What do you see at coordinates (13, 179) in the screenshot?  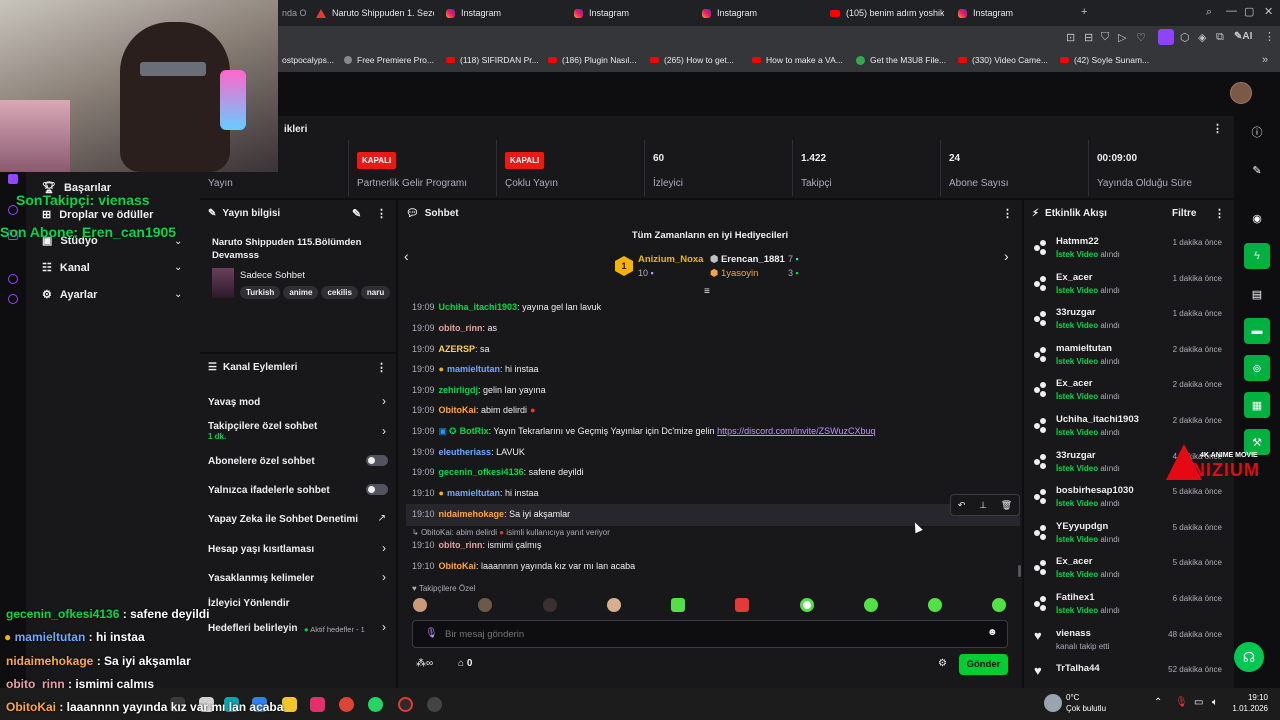 I see `twitch-icon` at bounding box center [13, 179].